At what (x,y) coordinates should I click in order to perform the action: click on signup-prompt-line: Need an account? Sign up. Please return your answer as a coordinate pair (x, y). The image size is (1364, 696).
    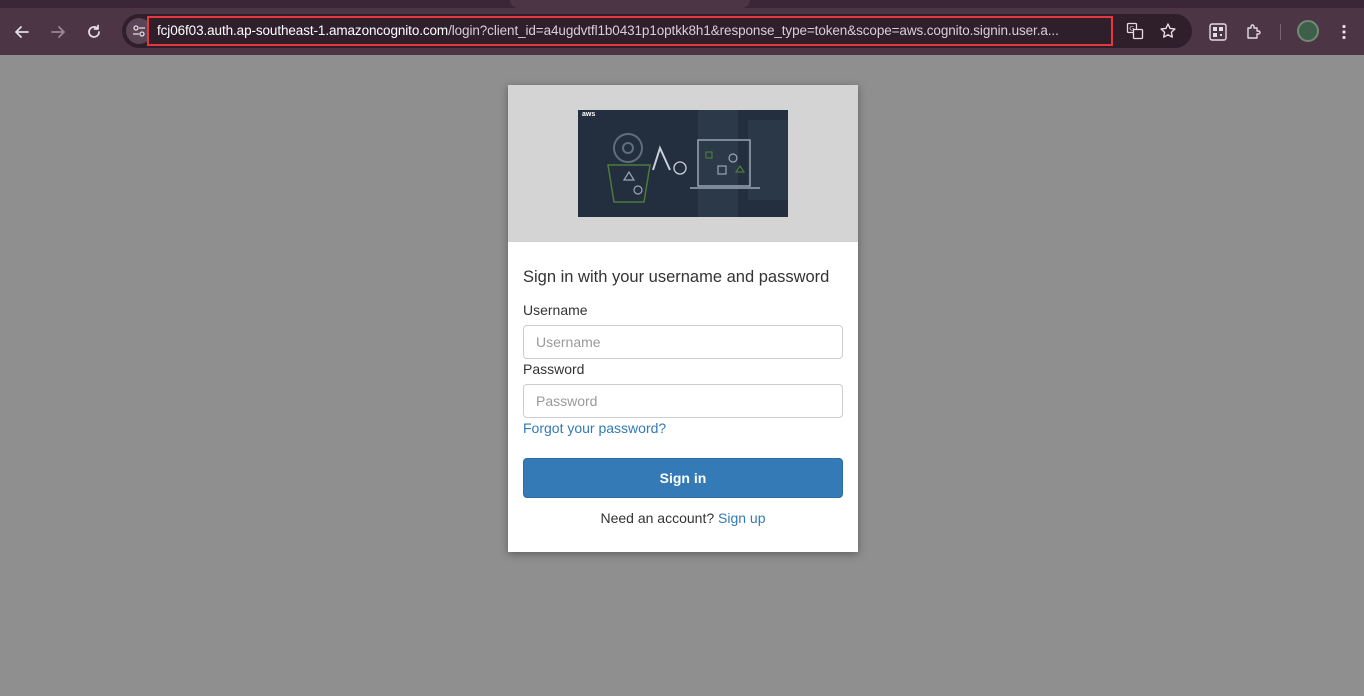
    Looking at the image, I should click on (683, 518).